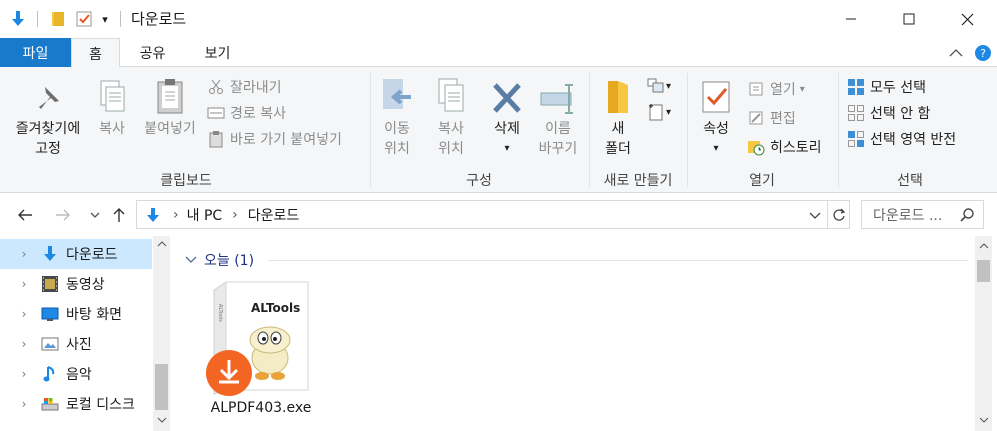 This screenshot has width=997, height=431. What do you see at coordinates (838, 214) in the screenshot?
I see `refresh-button` at bounding box center [838, 214].